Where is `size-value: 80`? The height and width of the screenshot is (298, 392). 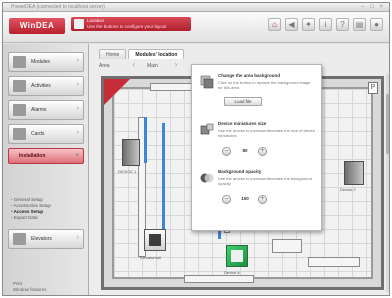 size-value: 80 is located at coordinates (245, 150).